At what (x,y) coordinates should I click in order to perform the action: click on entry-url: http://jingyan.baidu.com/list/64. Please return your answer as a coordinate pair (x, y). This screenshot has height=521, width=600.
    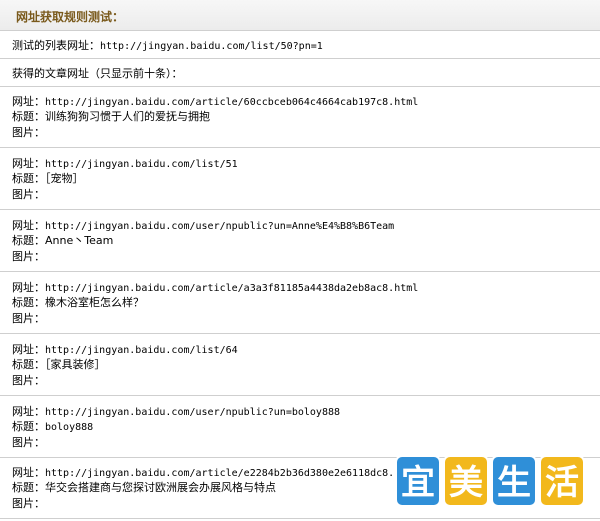
    Looking at the image, I should click on (141, 350).